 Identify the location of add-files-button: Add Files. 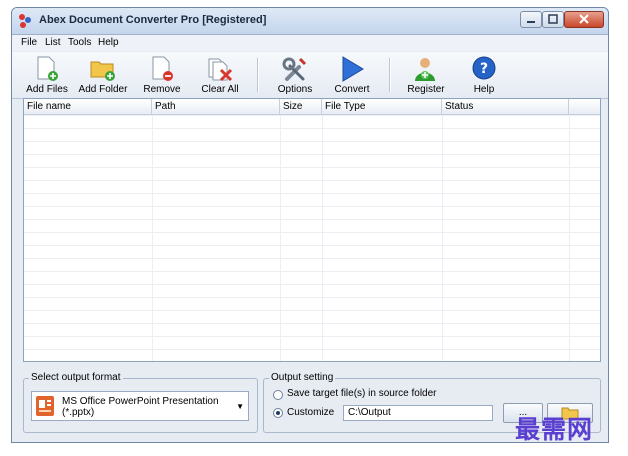
(47, 75).